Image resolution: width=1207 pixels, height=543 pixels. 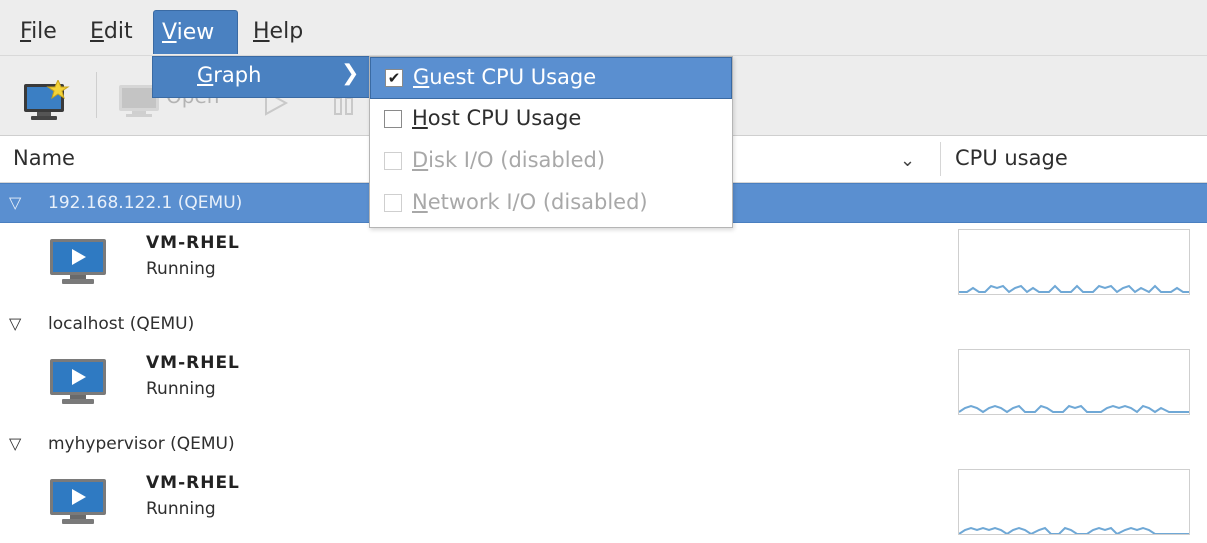 I want to click on column-cpu-header: CPU usage, so click(x=1011, y=158).